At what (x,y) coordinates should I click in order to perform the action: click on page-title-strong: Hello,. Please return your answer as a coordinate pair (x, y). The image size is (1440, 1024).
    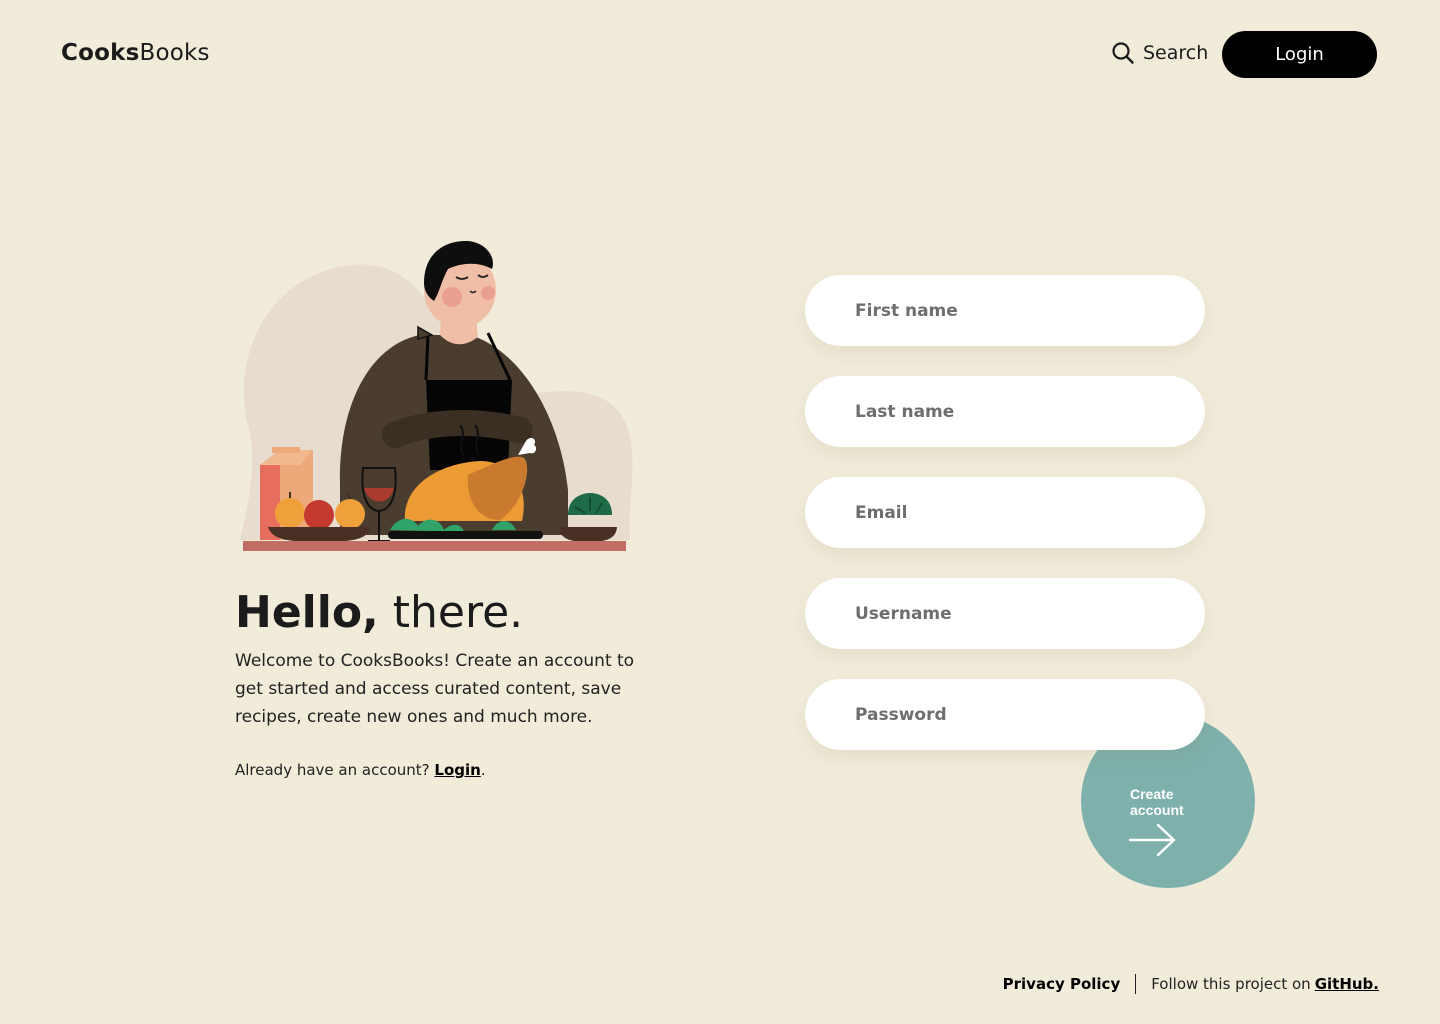
    Looking at the image, I should click on (307, 612).